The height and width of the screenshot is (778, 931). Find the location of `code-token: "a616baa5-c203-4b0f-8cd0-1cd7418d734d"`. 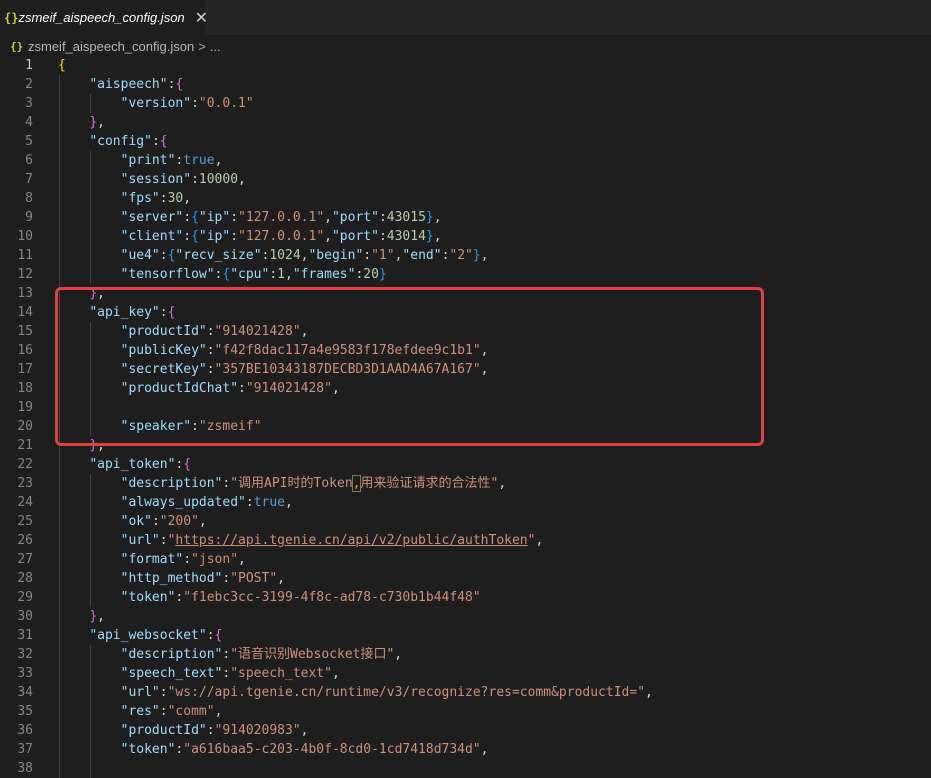

code-token: "a616baa5-c203-4b0f-8cd0-1cd7418d734d" is located at coordinates (332, 749).